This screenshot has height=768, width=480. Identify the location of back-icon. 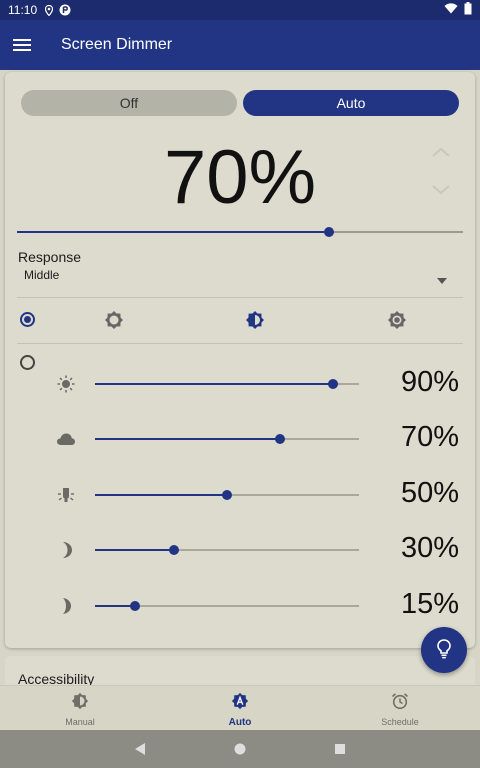
(140, 749).